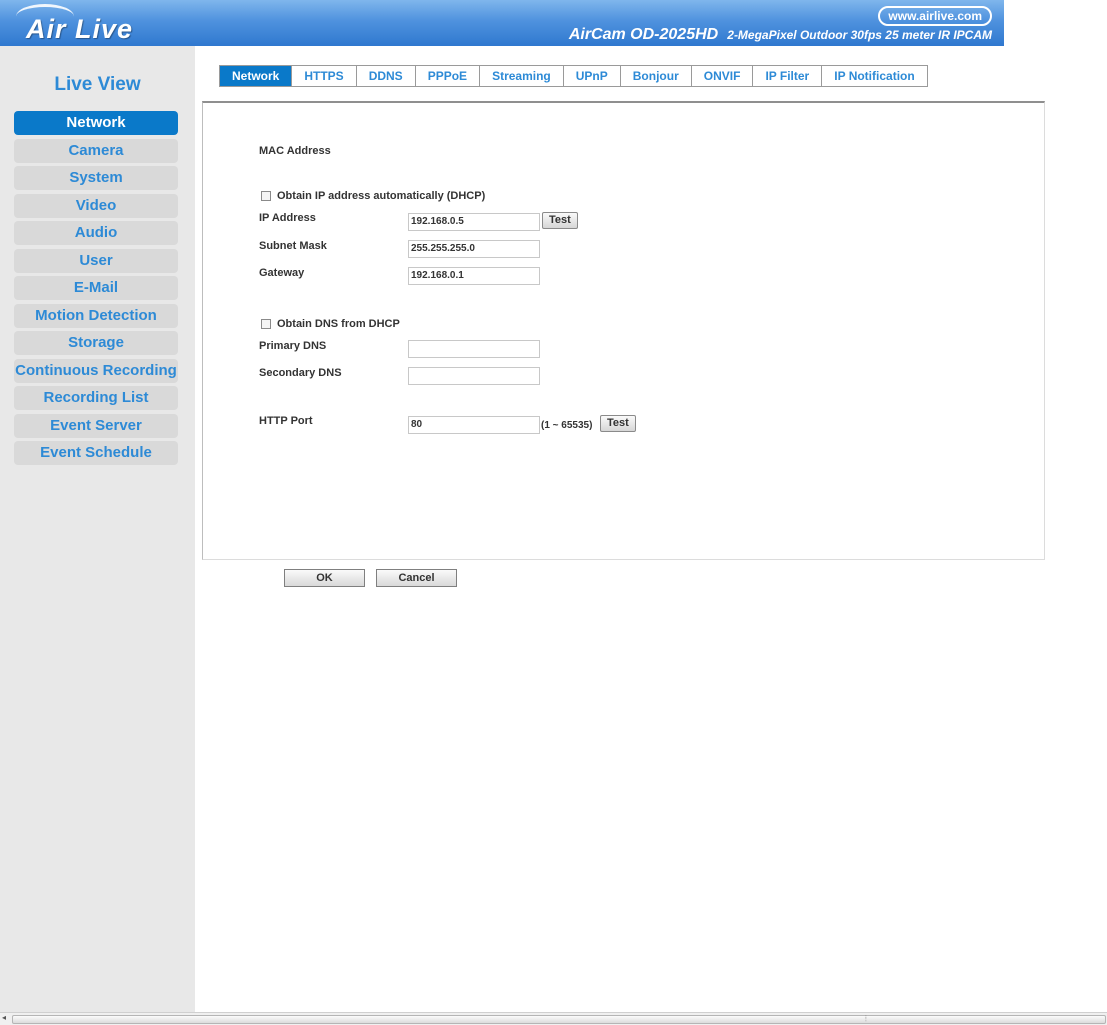 This screenshot has height=1025, width=1107. I want to click on horizontal-scrollbar: ◂ ⦙, so click(553, 1018).